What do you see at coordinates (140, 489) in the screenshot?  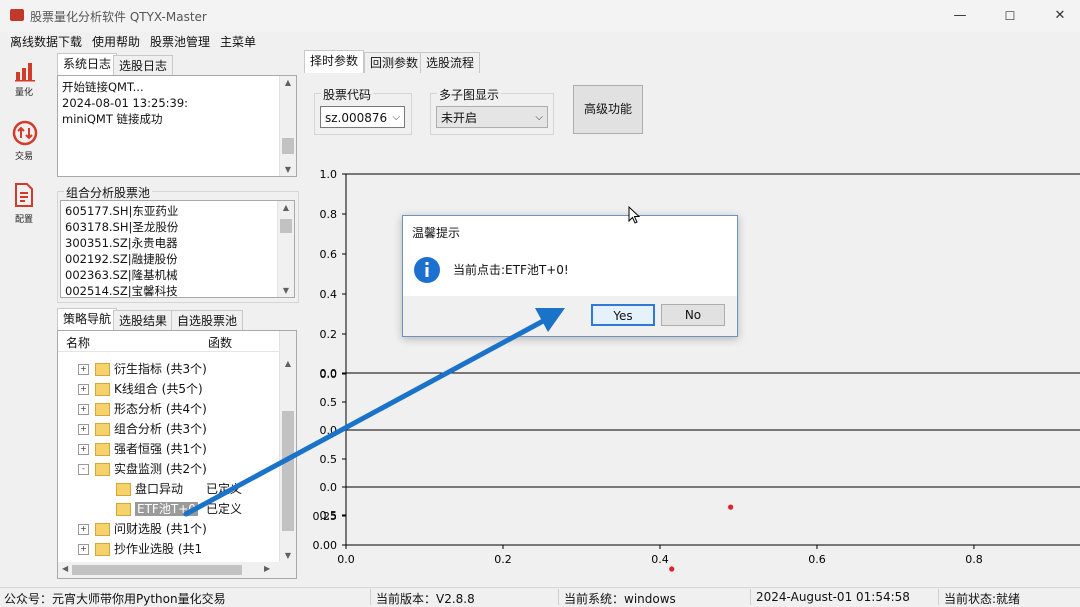 I see `tree-node: 盘口异动` at bounding box center [140, 489].